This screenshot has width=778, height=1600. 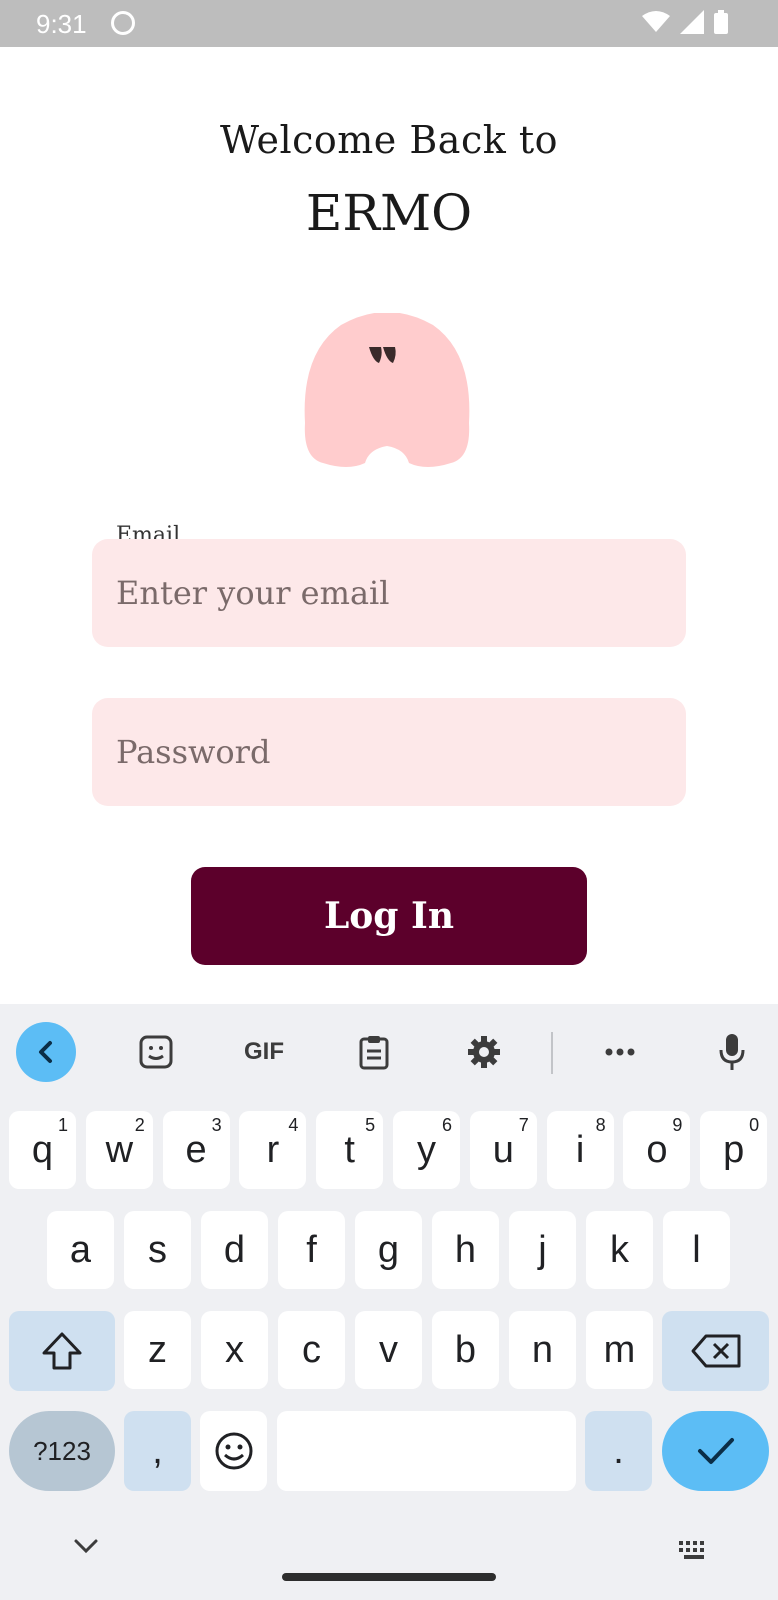 What do you see at coordinates (389, 23) in the screenshot?
I see `status-bar: 9:31` at bounding box center [389, 23].